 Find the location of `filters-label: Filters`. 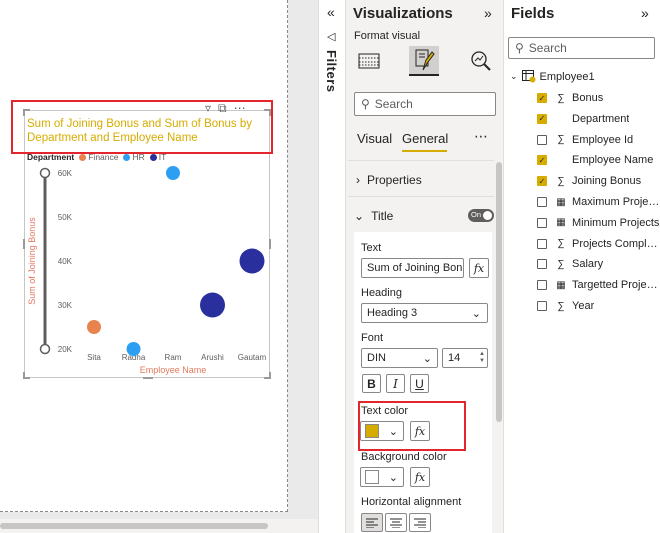

filters-label: Filters is located at coordinates (331, 71).